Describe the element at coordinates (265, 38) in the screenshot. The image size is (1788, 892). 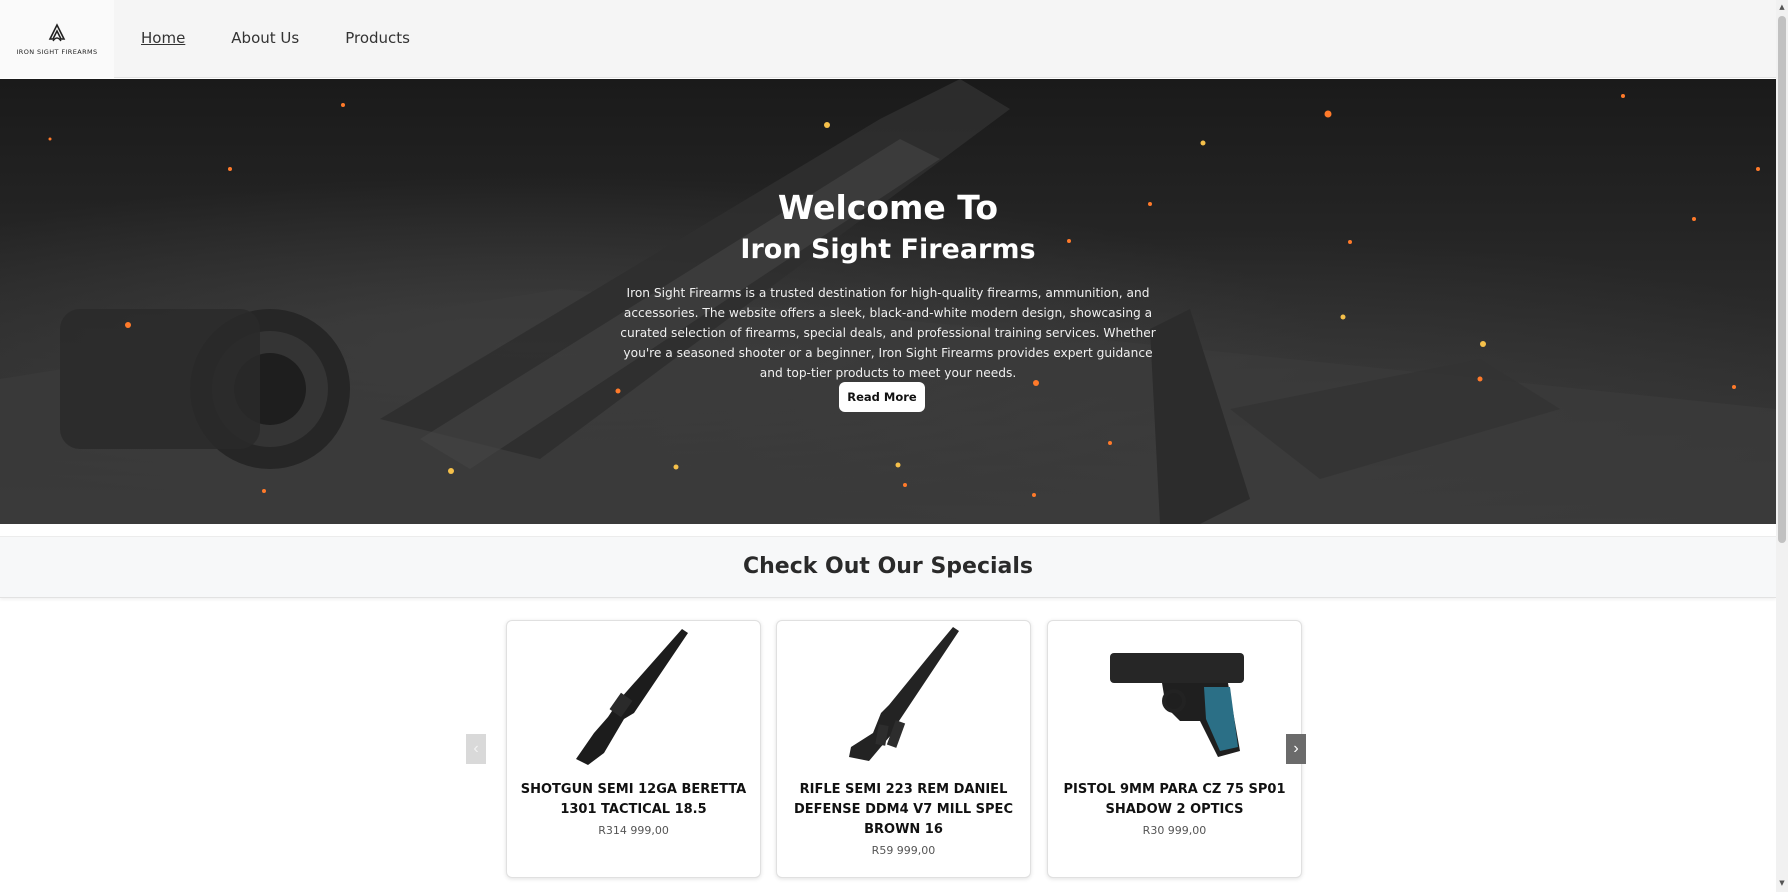
I see `nav-about-link: About Us` at that location.